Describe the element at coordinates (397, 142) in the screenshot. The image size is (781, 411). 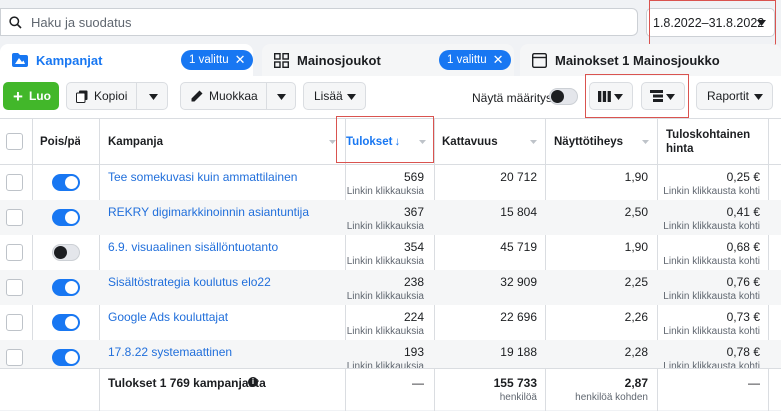
I see `arrow-down-icon: ↓` at that location.